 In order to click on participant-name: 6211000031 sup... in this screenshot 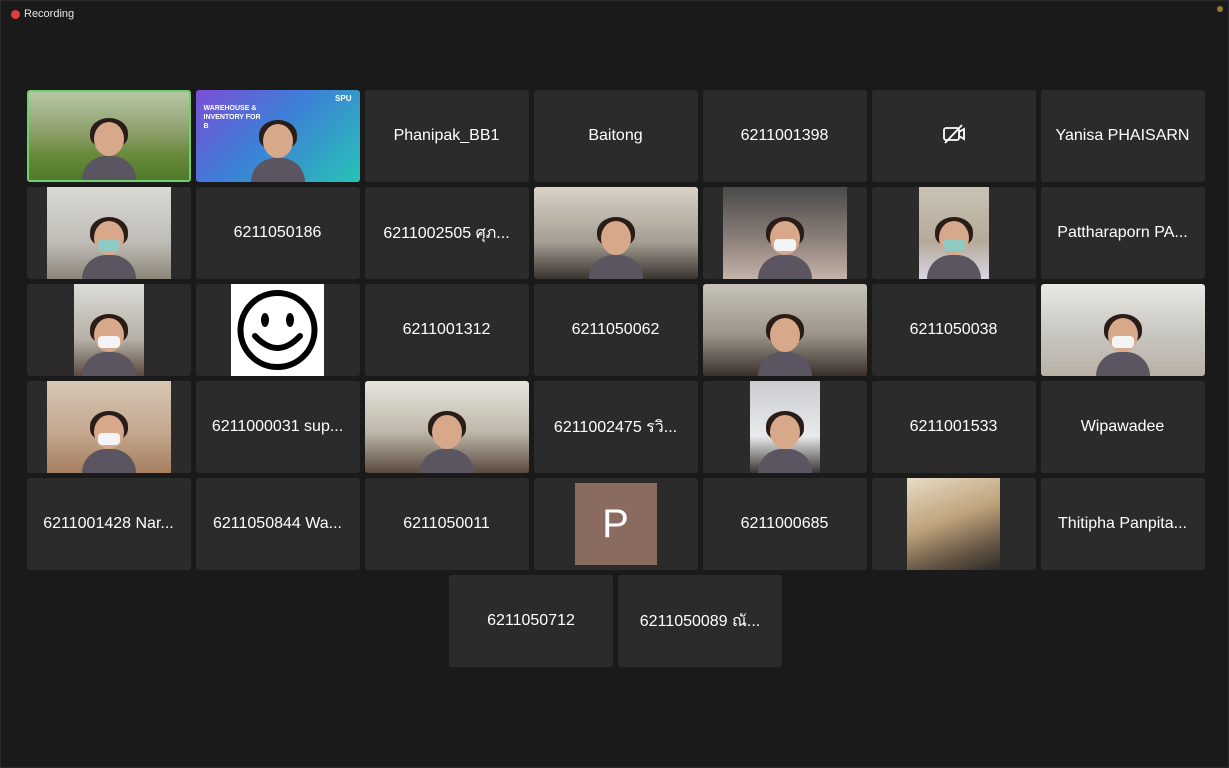, I will do `click(277, 426)`.